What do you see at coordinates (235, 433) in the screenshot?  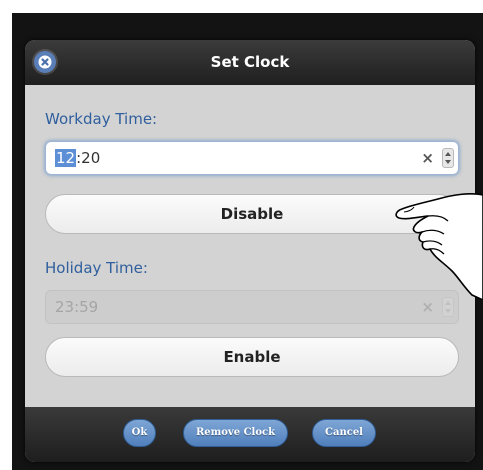 I see `remove-clock-button: Remove Clock` at bounding box center [235, 433].